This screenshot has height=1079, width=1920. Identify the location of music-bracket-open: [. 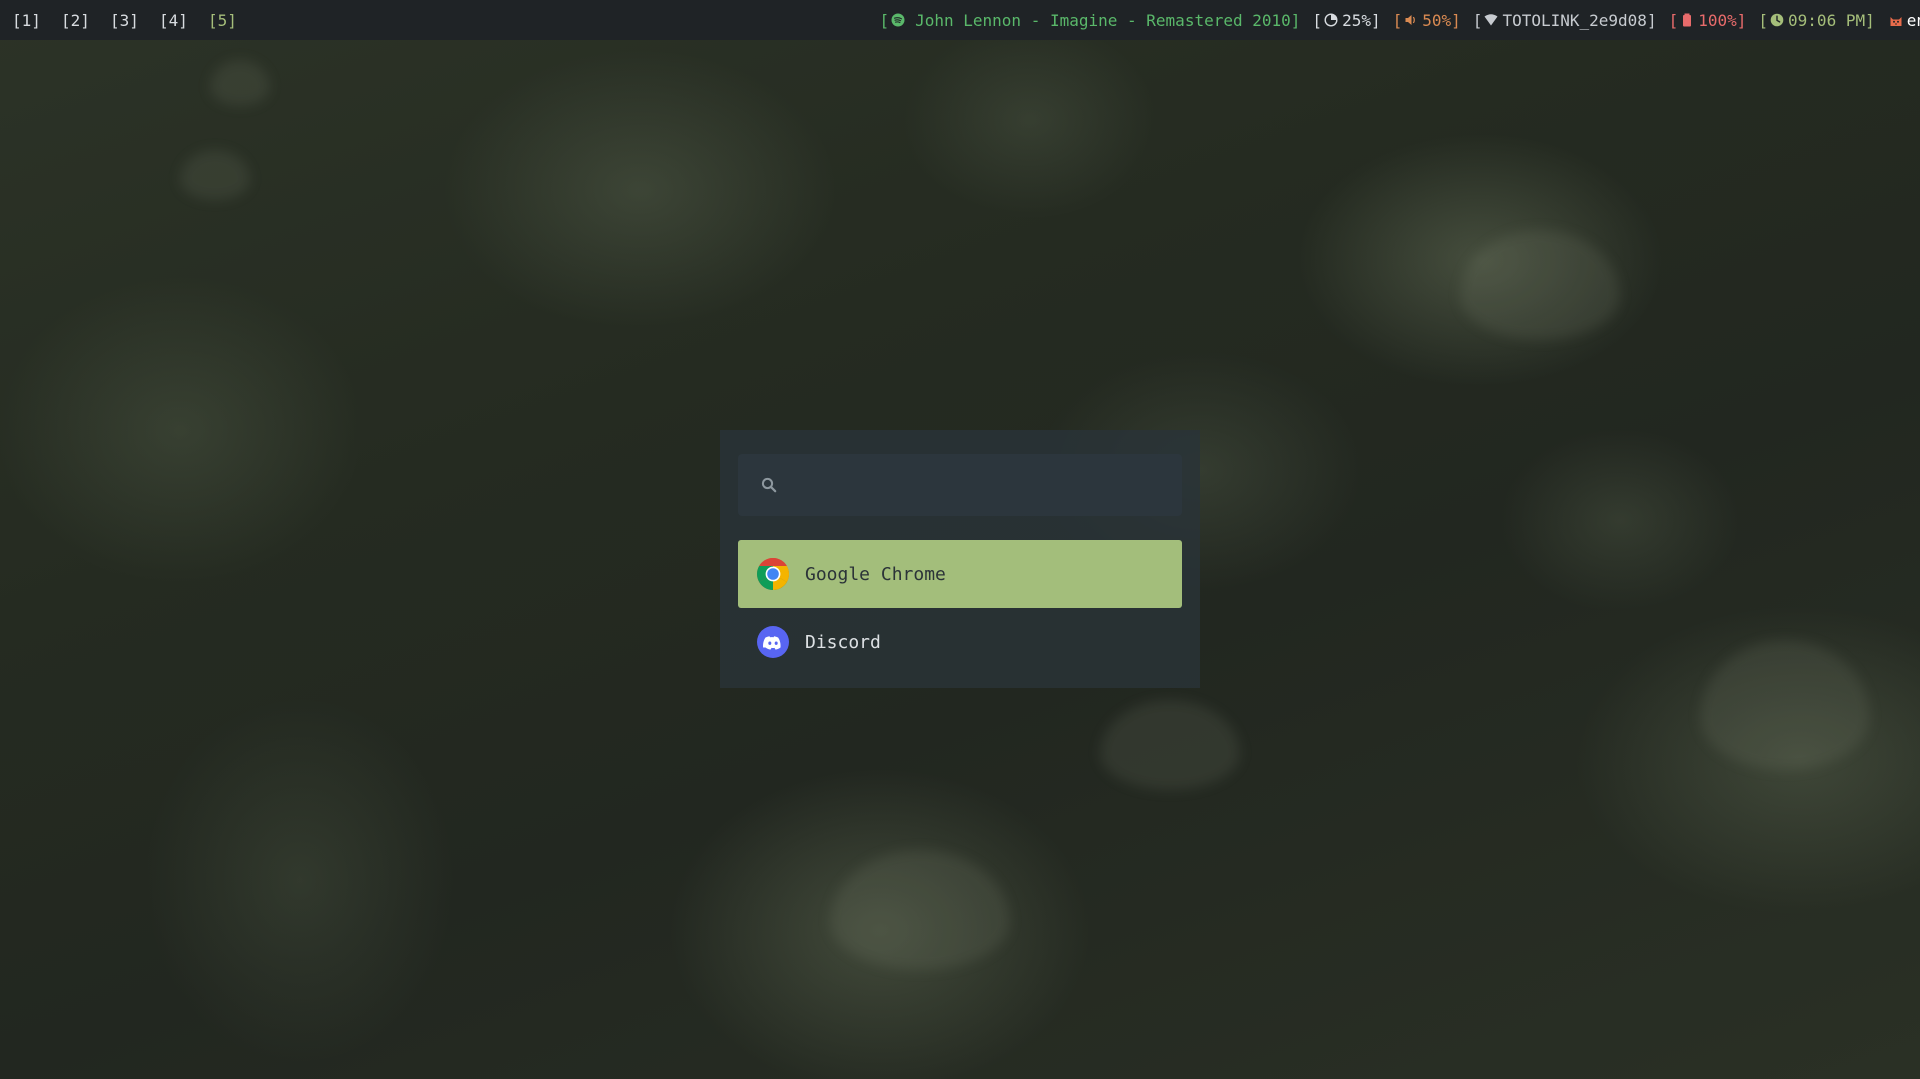
(884, 20).